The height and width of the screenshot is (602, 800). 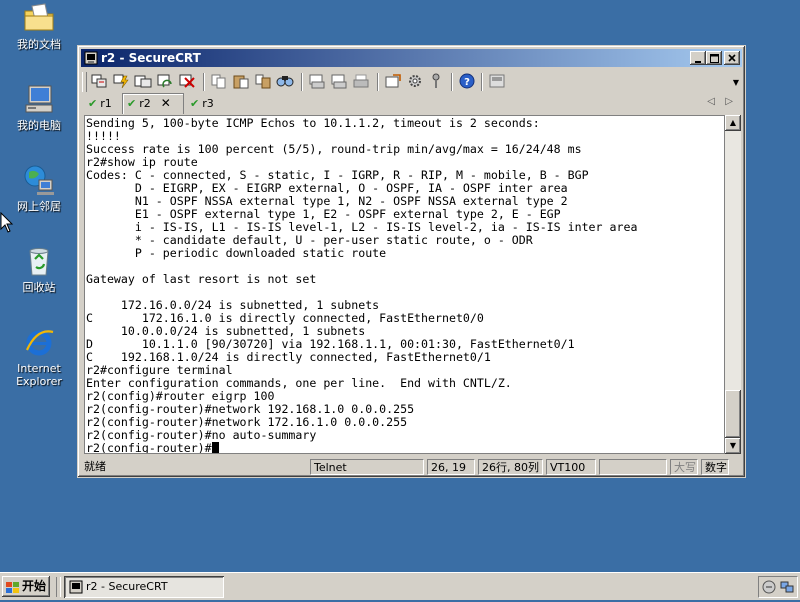 I want to click on start-label: 开始, so click(x=34, y=586).